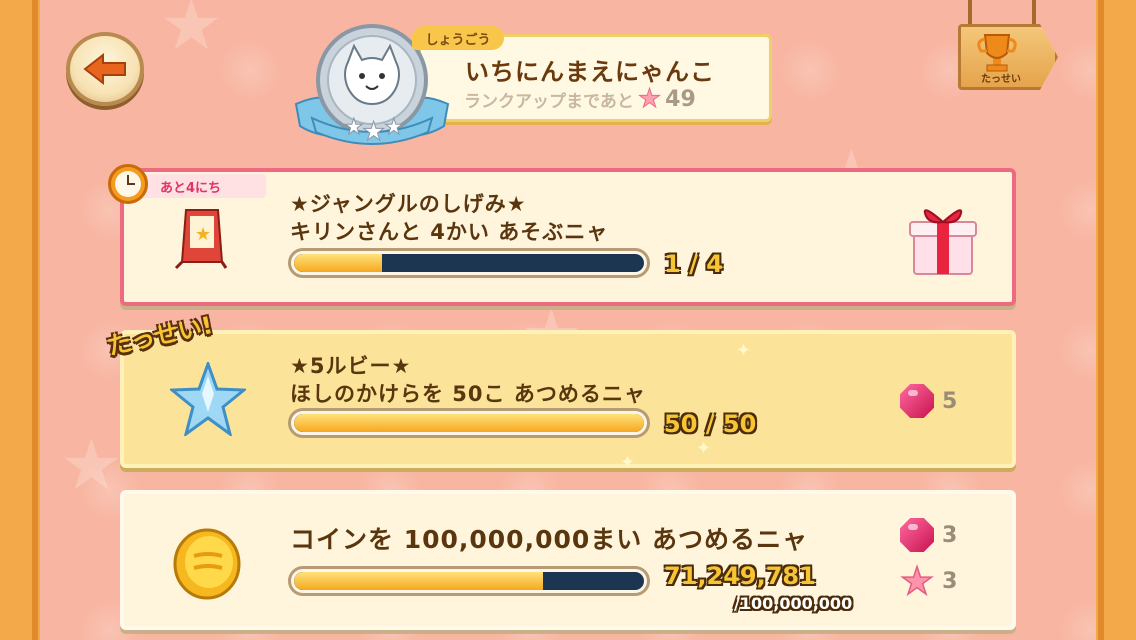  I want to click on time-left-label: あと4にち, so click(202, 186).